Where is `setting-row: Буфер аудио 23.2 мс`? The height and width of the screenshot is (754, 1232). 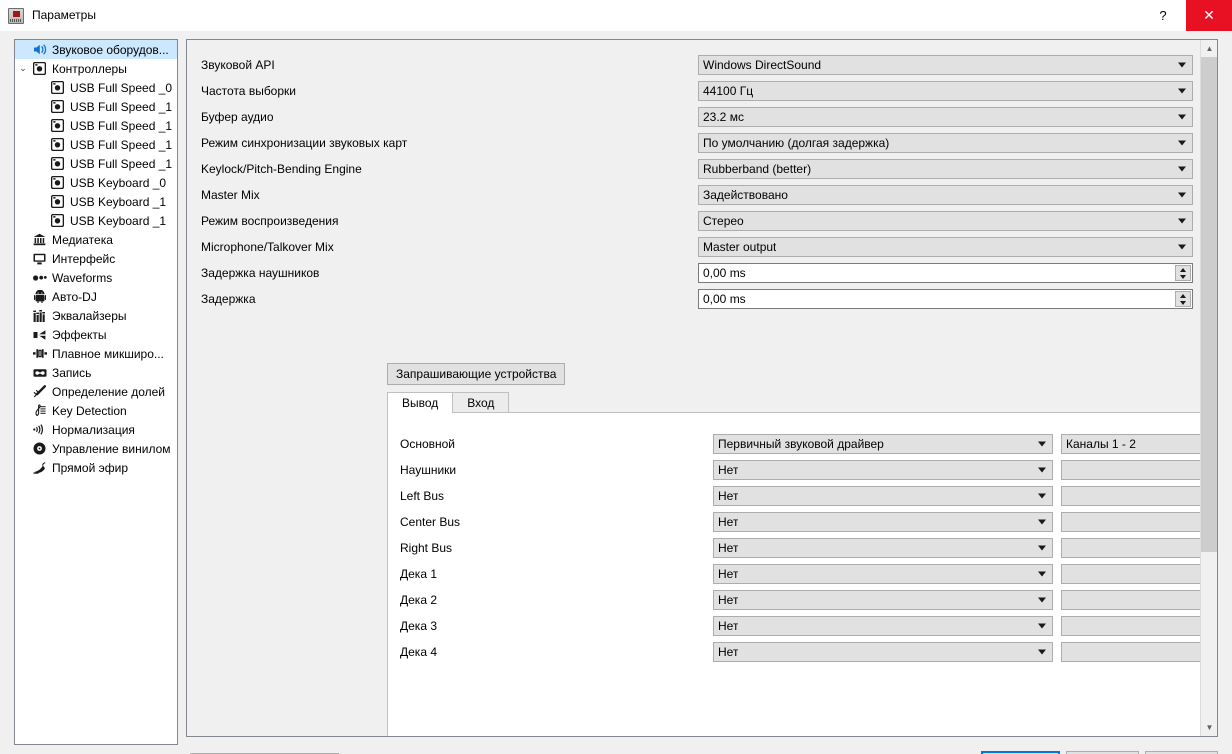
setting-row: Буфер аудио 23.2 мс is located at coordinates (693, 117).